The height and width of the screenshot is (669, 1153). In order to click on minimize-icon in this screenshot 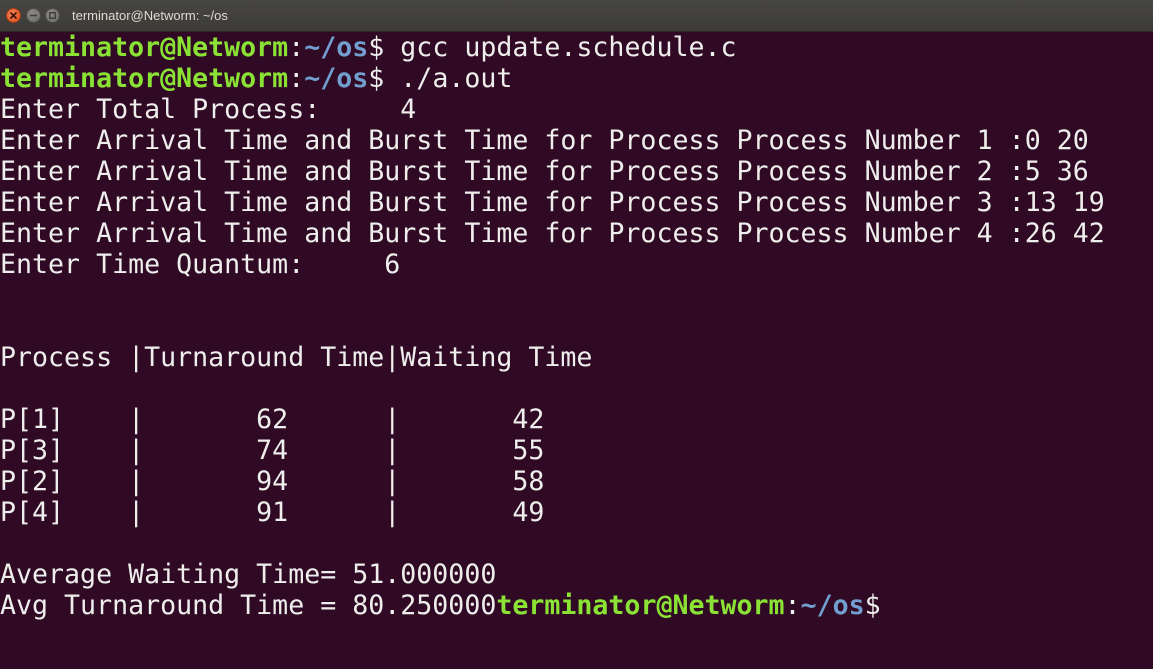, I will do `click(33, 15)`.